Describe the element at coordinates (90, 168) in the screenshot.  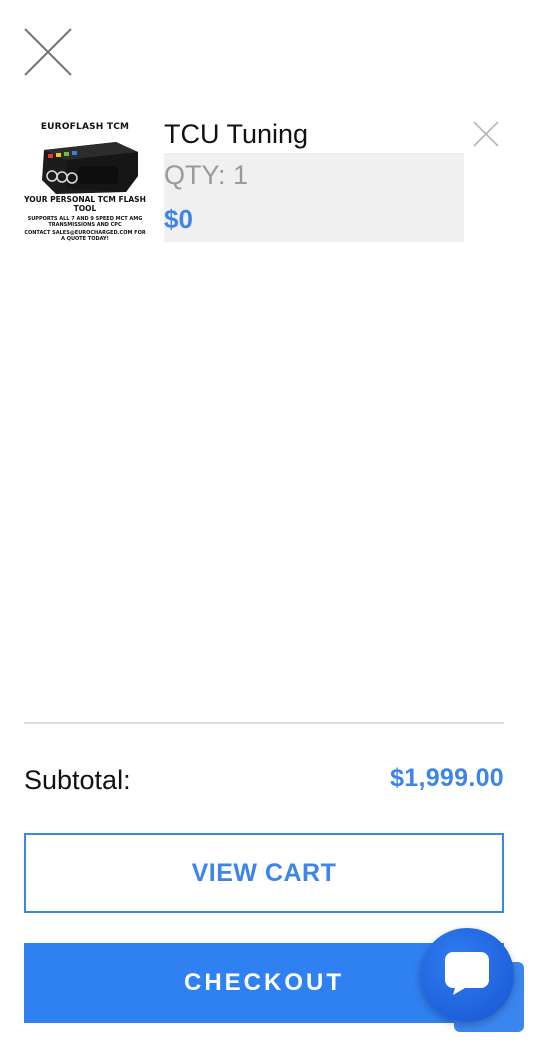
I see `obd-device-illustration` at that location.